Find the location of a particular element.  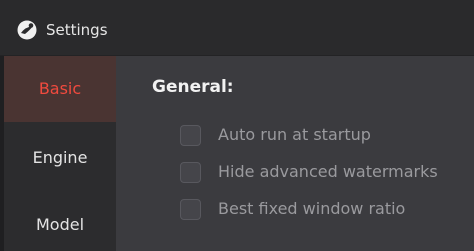

option-best-window-ratio: Best fixed window ratio is located at coordinates (292, 209).